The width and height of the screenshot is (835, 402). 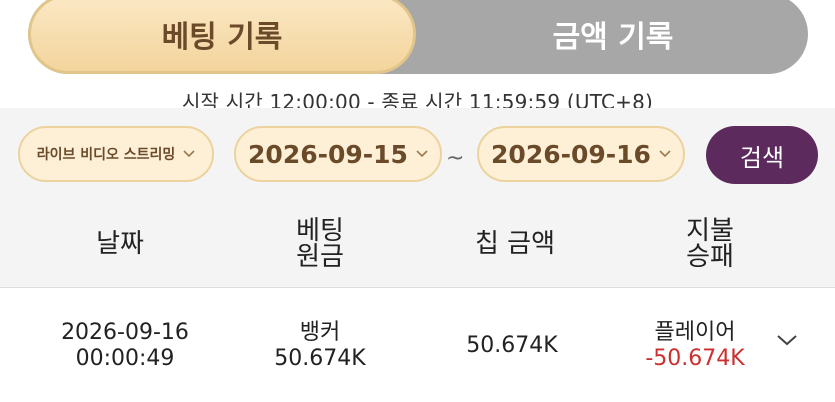 I want to click on header-date: 날짜, so click(x=120, y=244).